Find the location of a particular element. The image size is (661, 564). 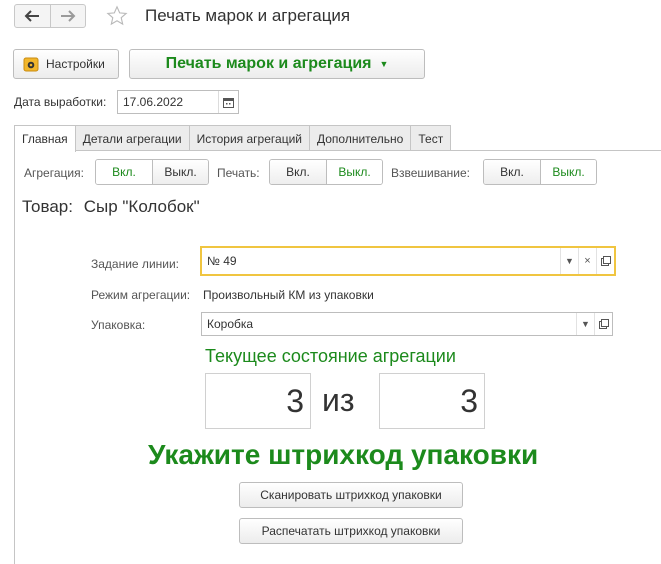

mode-label: Режим агрегации: is located at coordinates (141, 295).